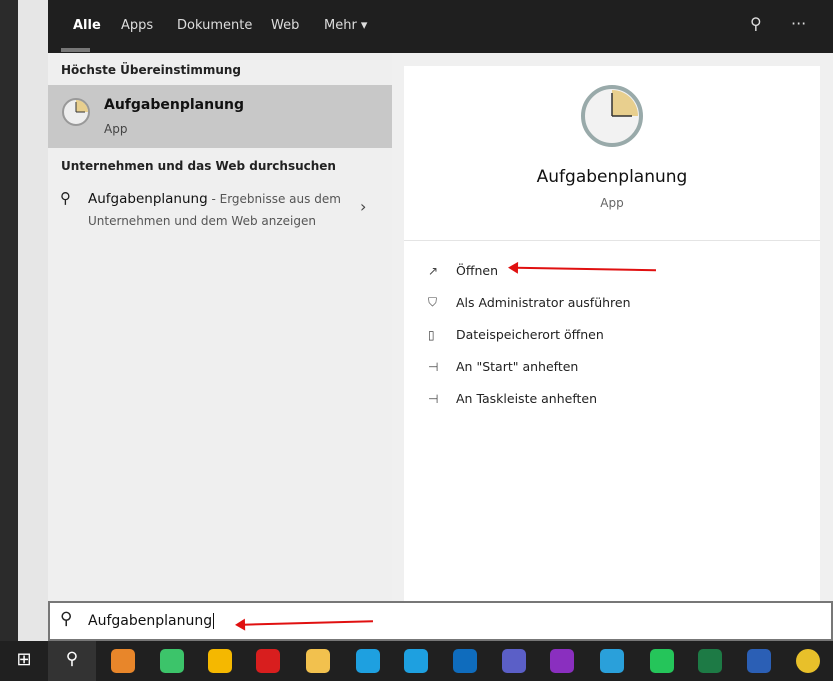  Describe the element at coordinates (345, 25) in the screenshot. I see `tab-mehr: Mehr ▾` at that location.